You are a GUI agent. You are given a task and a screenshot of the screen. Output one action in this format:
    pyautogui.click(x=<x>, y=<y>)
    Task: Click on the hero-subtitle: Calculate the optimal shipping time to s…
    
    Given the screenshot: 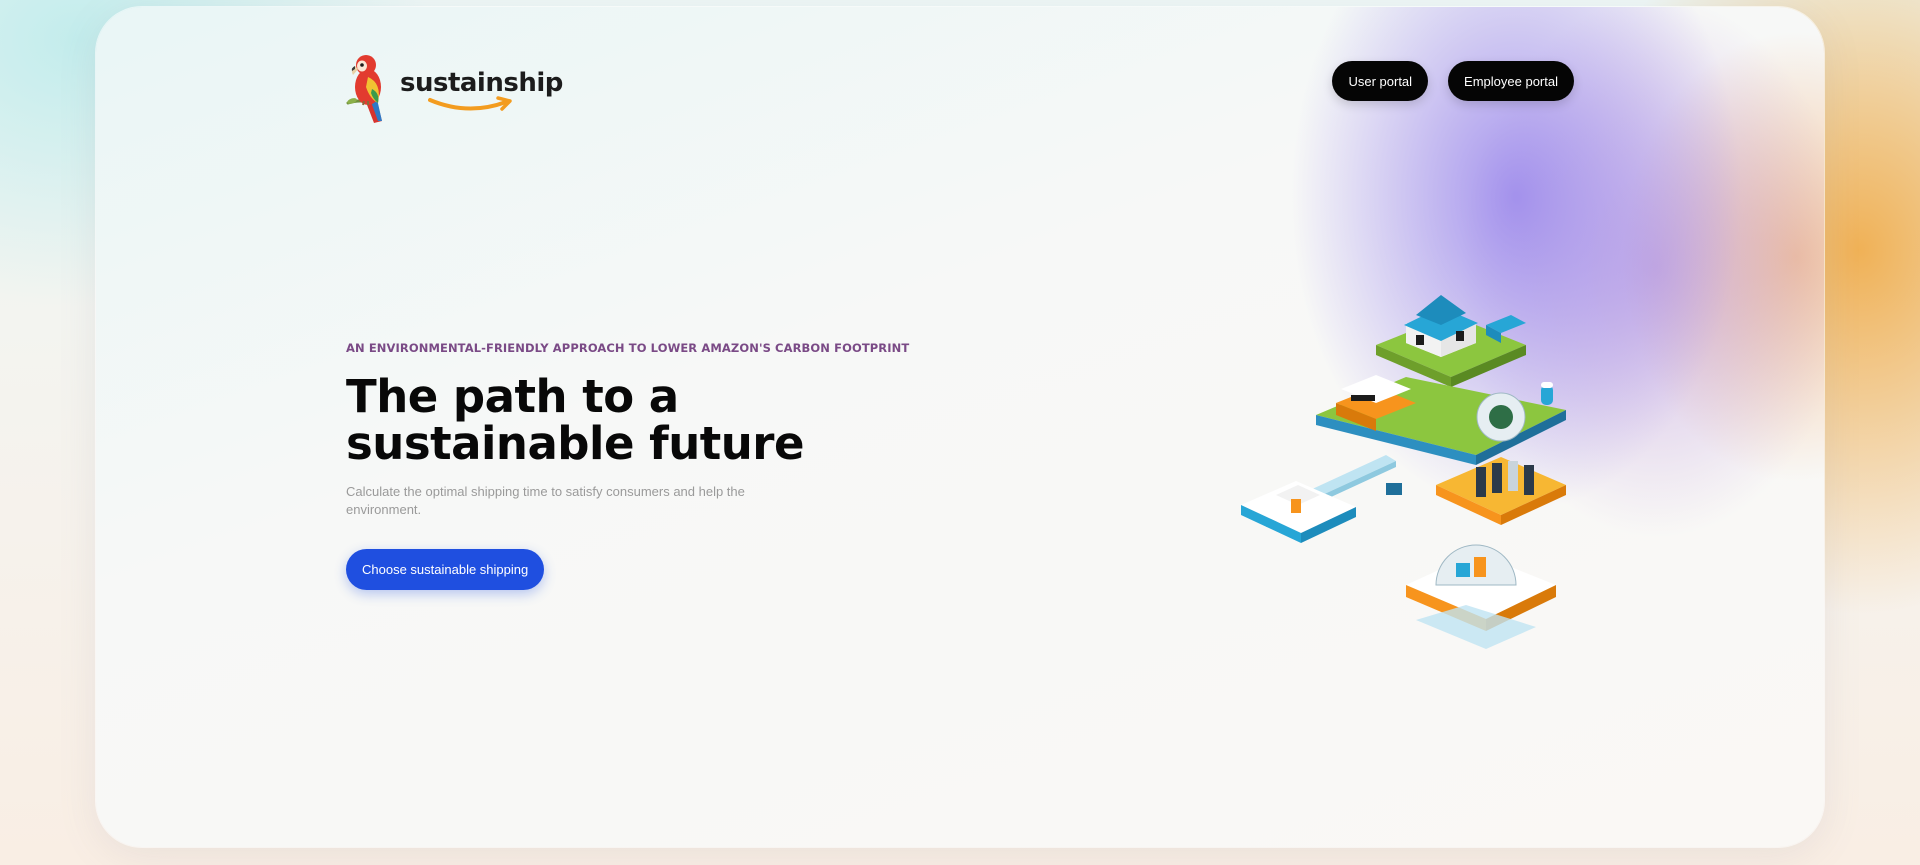 What is the action you would take?
    pyautogui.click(x=545, y=500)
    